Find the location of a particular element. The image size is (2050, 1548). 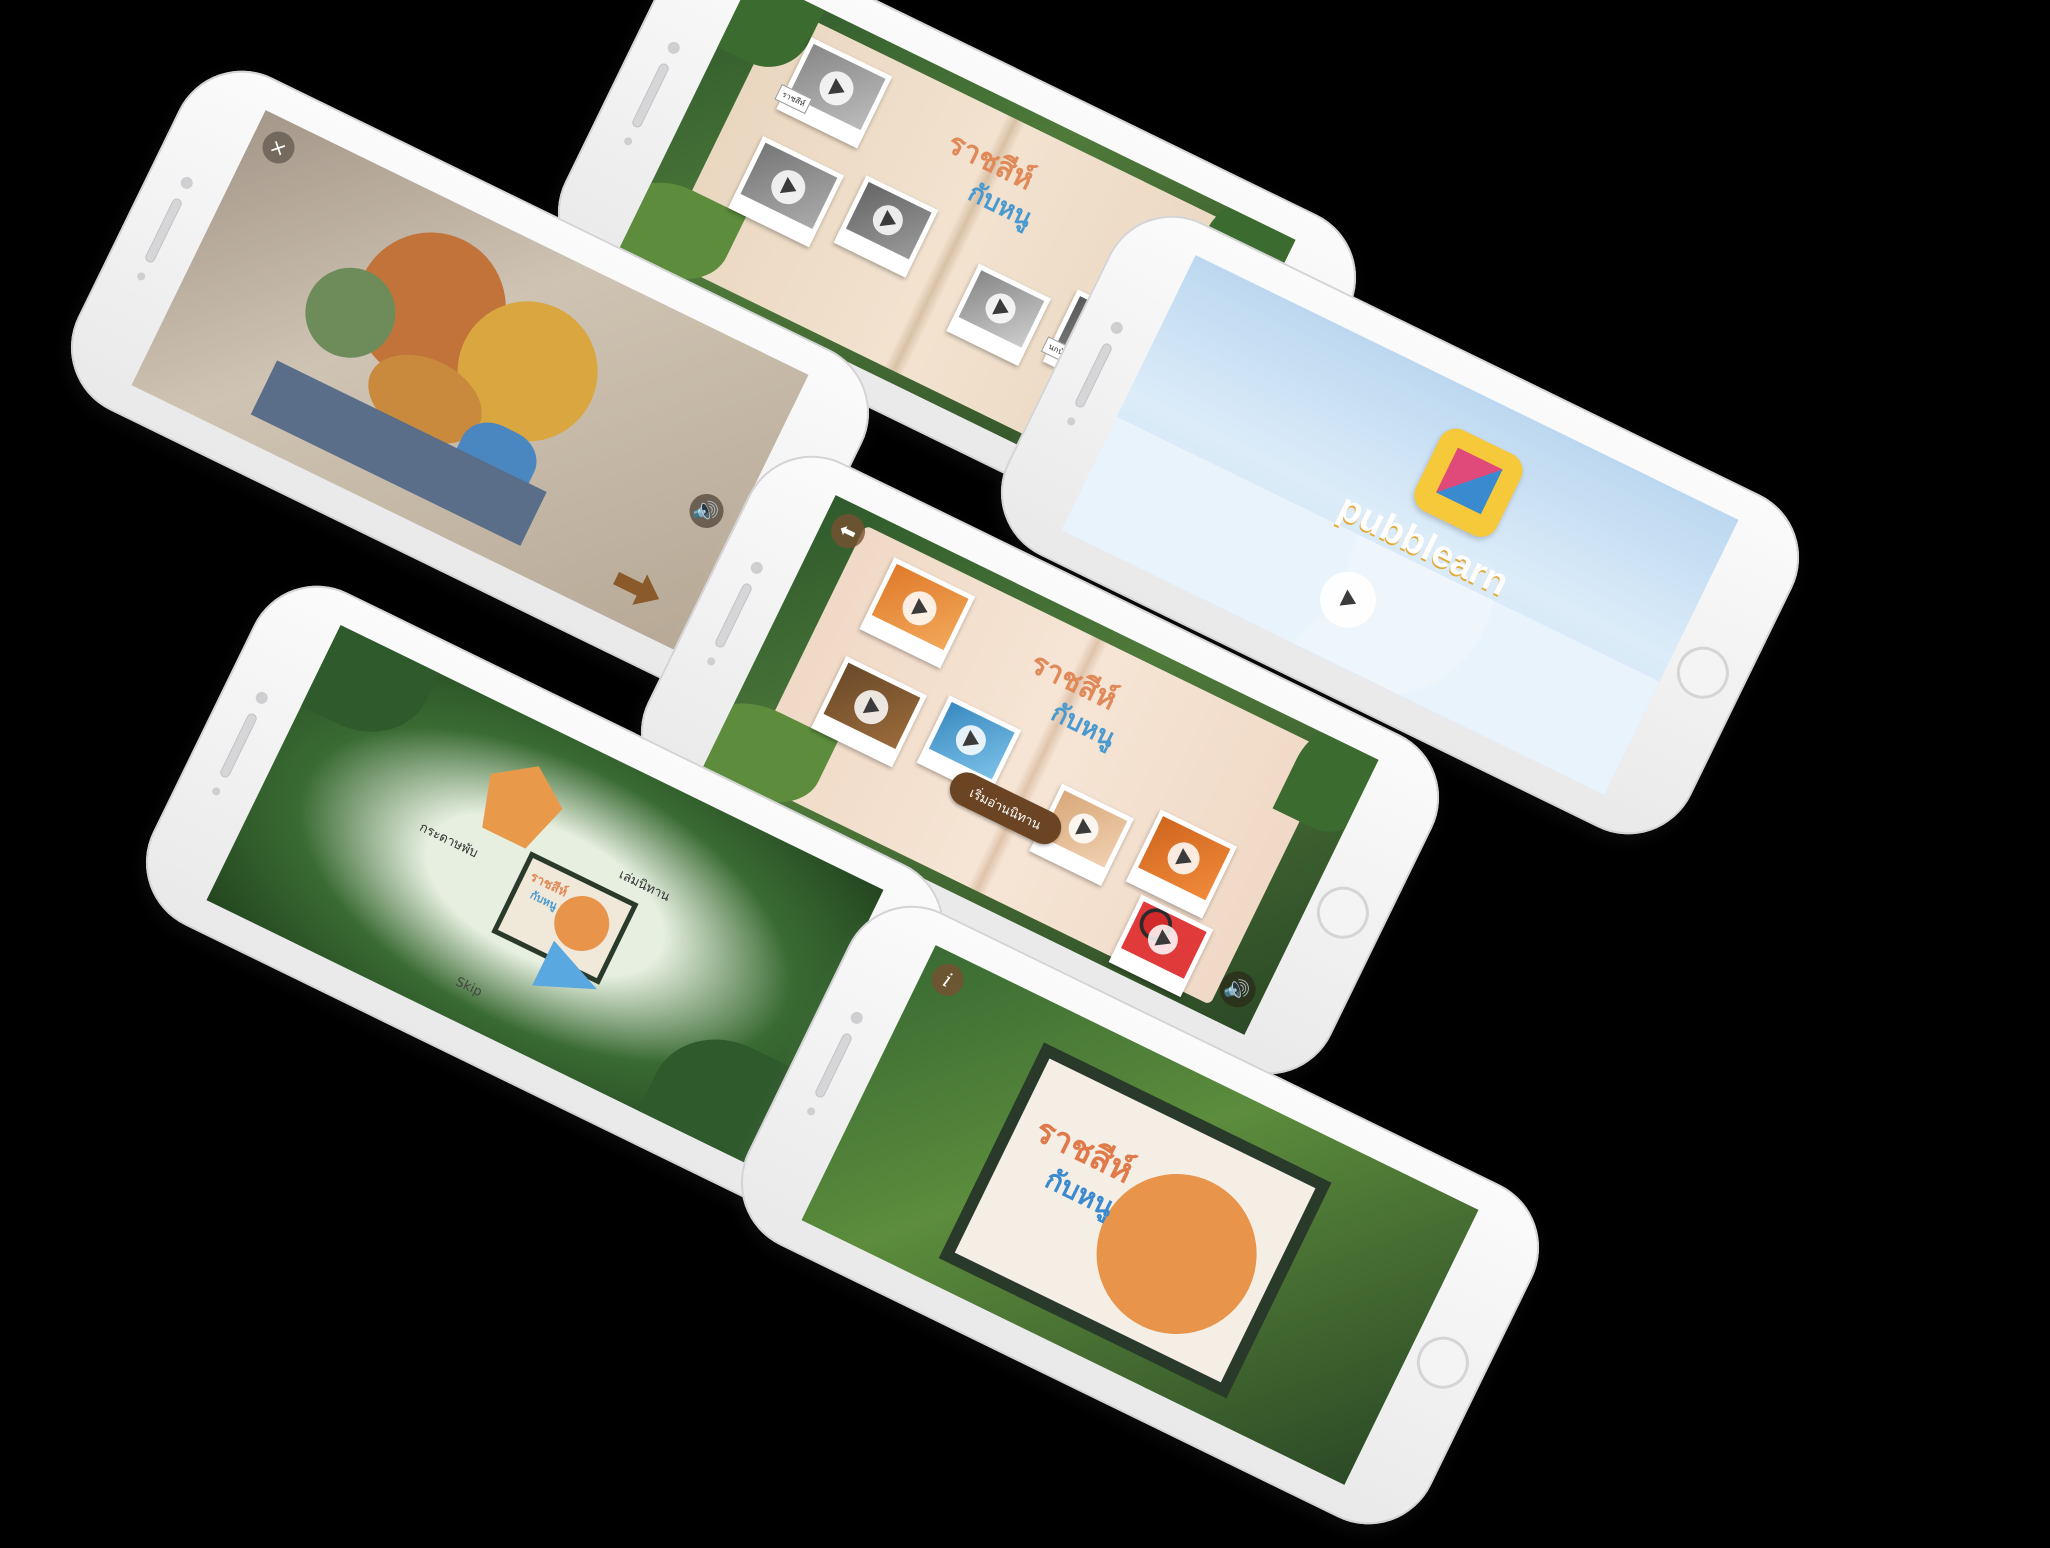

next-arrow-icon is located at coordinates (638, 589).